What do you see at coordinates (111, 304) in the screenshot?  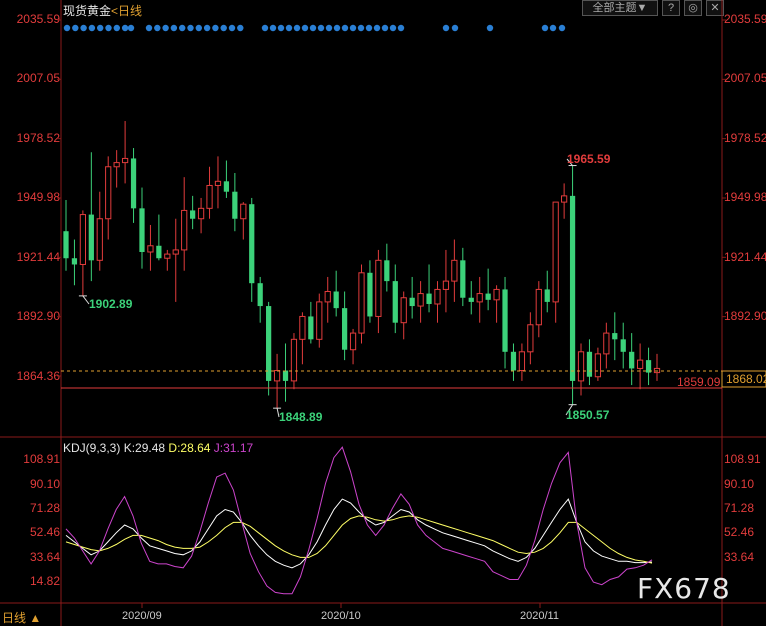 I see `low-annotation-label: 1902.89` at bounding box center [111, 304].